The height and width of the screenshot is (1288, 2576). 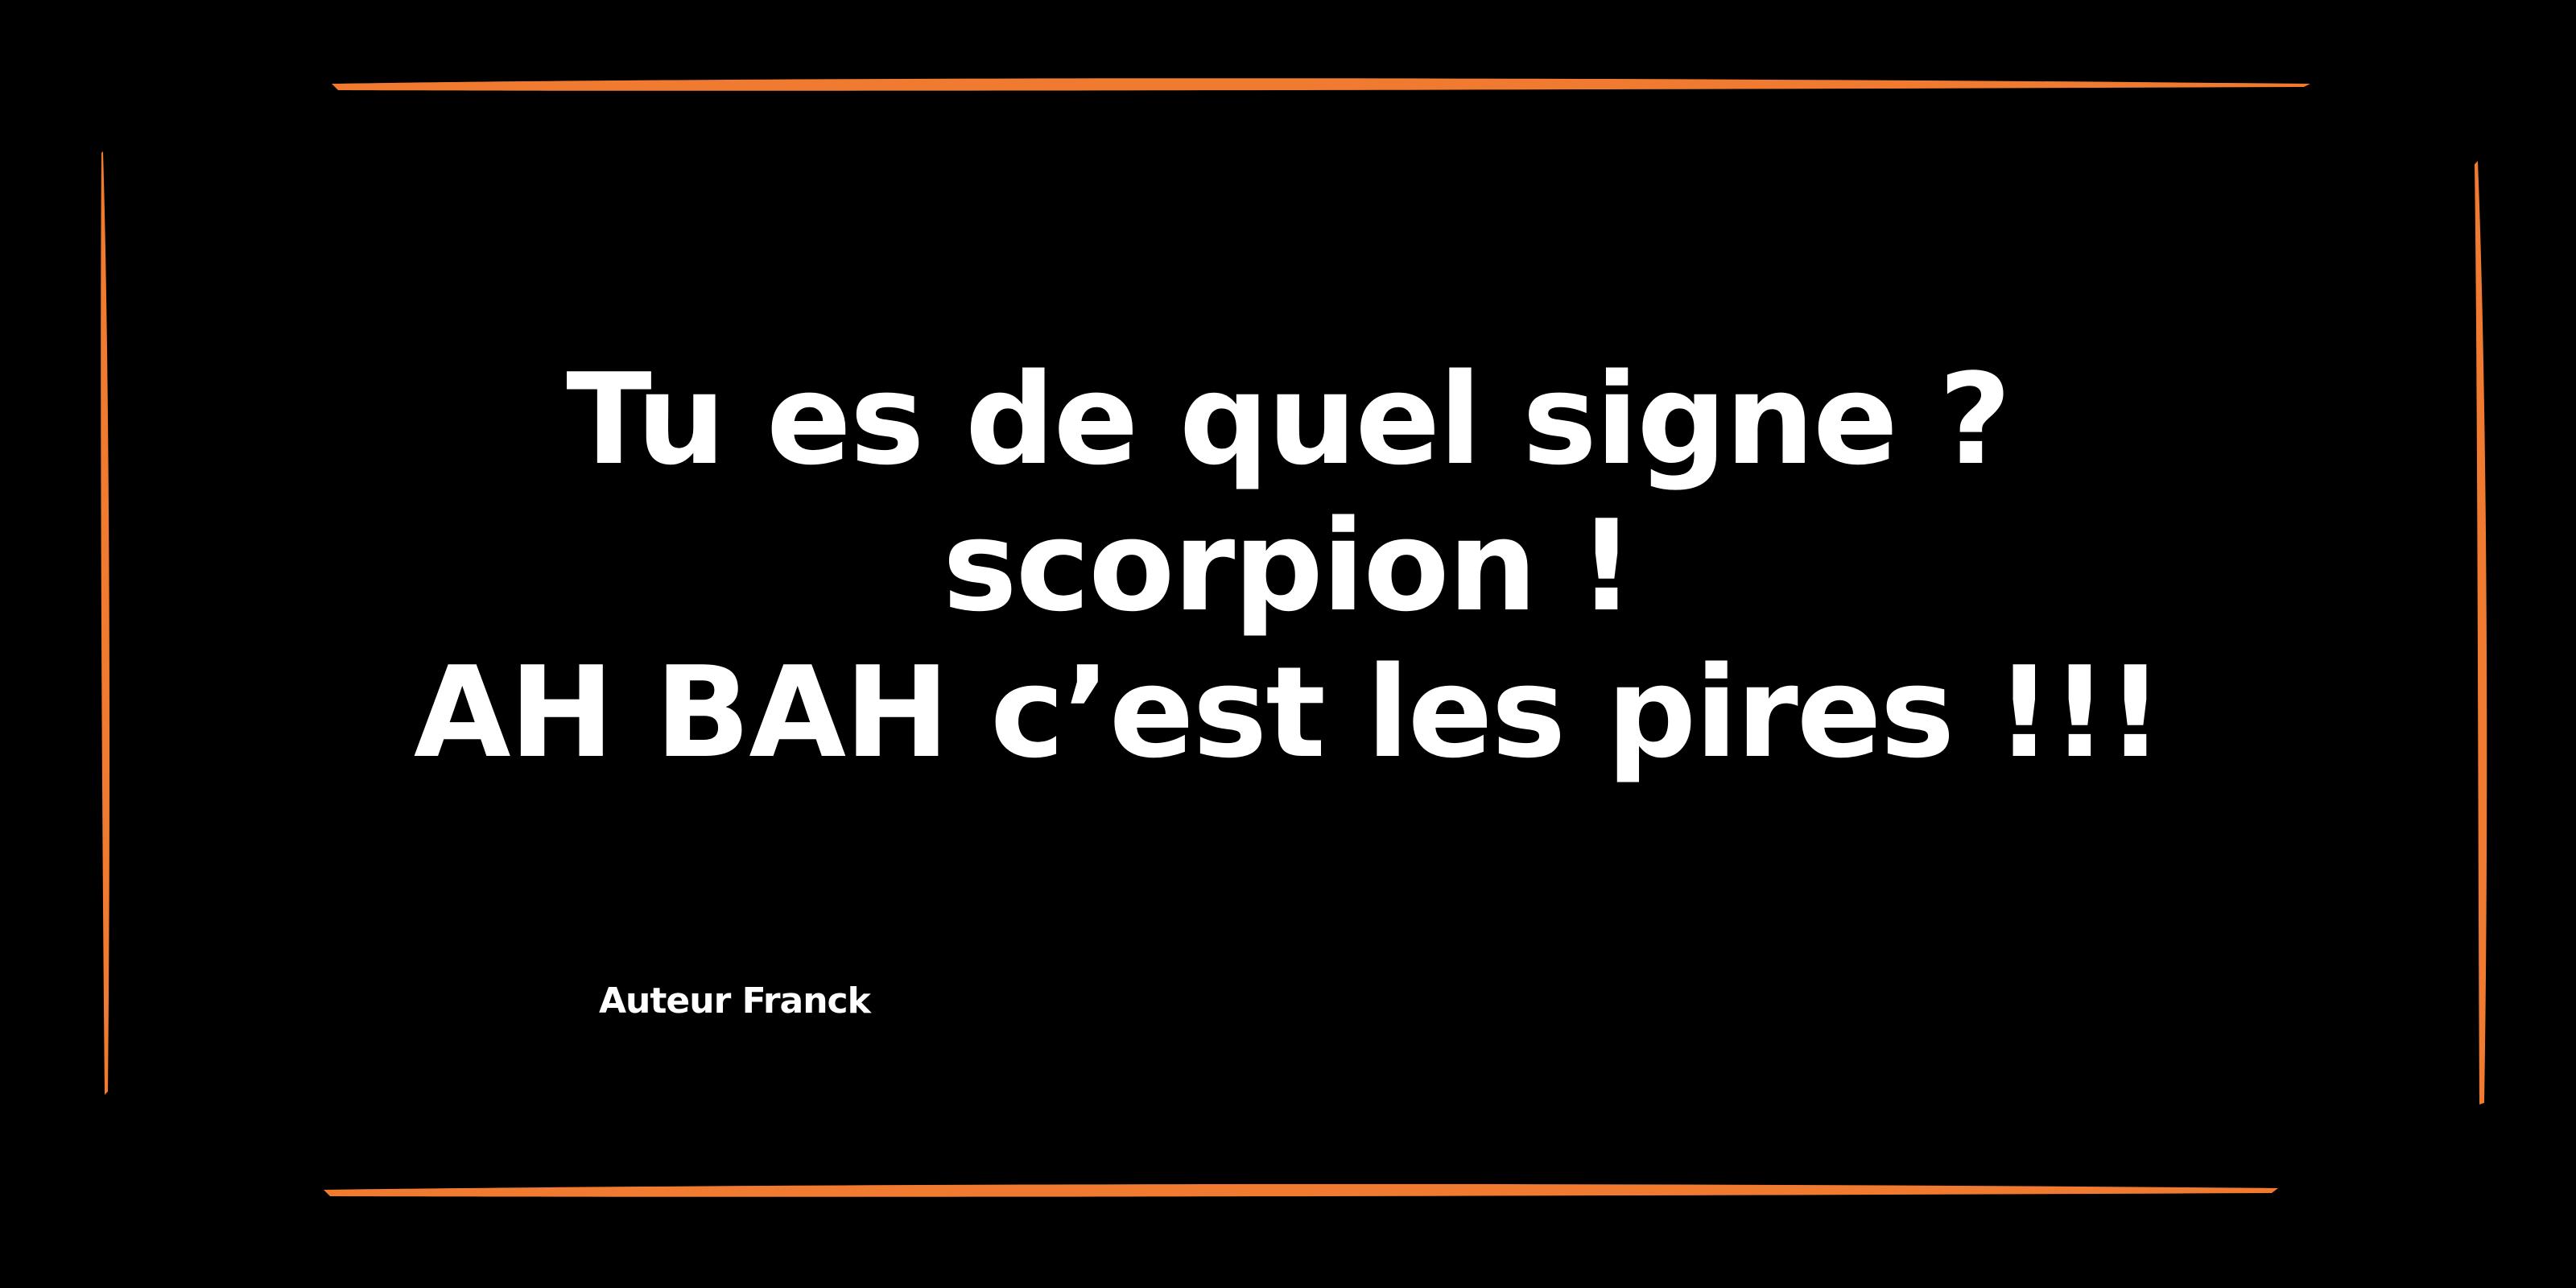 I want to click on author-credit: Auteur Franck, so click(x=735, y=1001).